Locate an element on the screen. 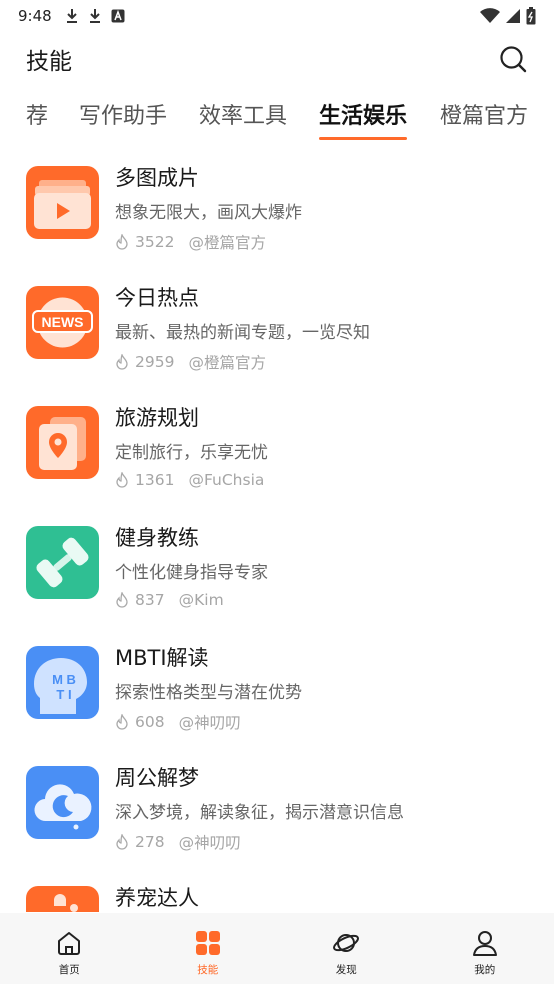 Image resolution: width=554 pixels, height=984 pixels. nav-label: 技能 is located at coordinates (208, 970).